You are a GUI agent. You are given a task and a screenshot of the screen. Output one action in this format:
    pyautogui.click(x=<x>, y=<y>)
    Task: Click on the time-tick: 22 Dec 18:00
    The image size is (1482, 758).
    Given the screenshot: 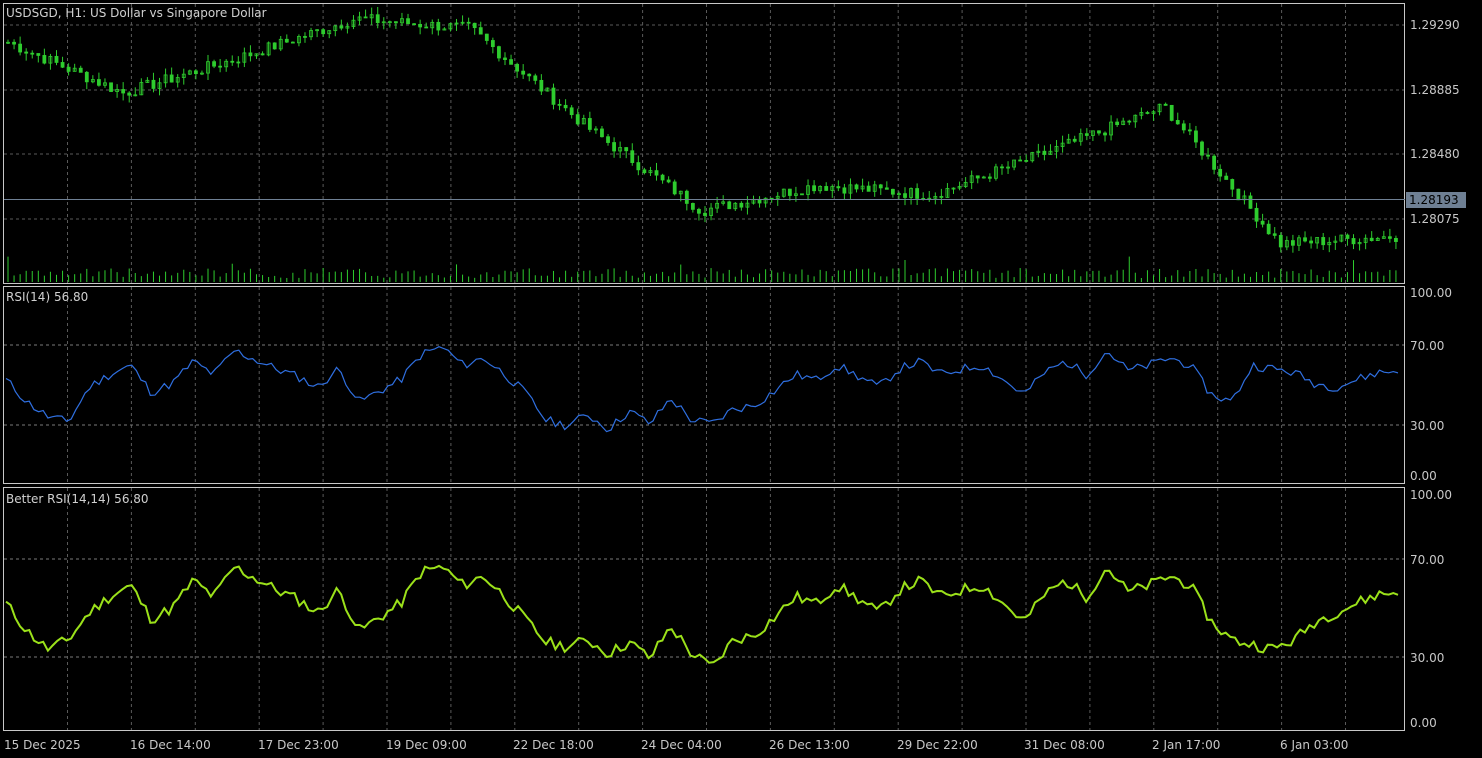 What is the action you would take?
    pyautogui.click(x=553, y=745)
    